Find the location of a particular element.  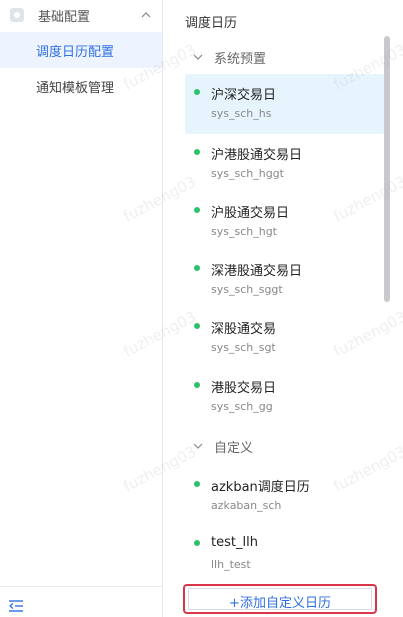

section-system-preset: 系统预置 is located at coordinates (282, 57).